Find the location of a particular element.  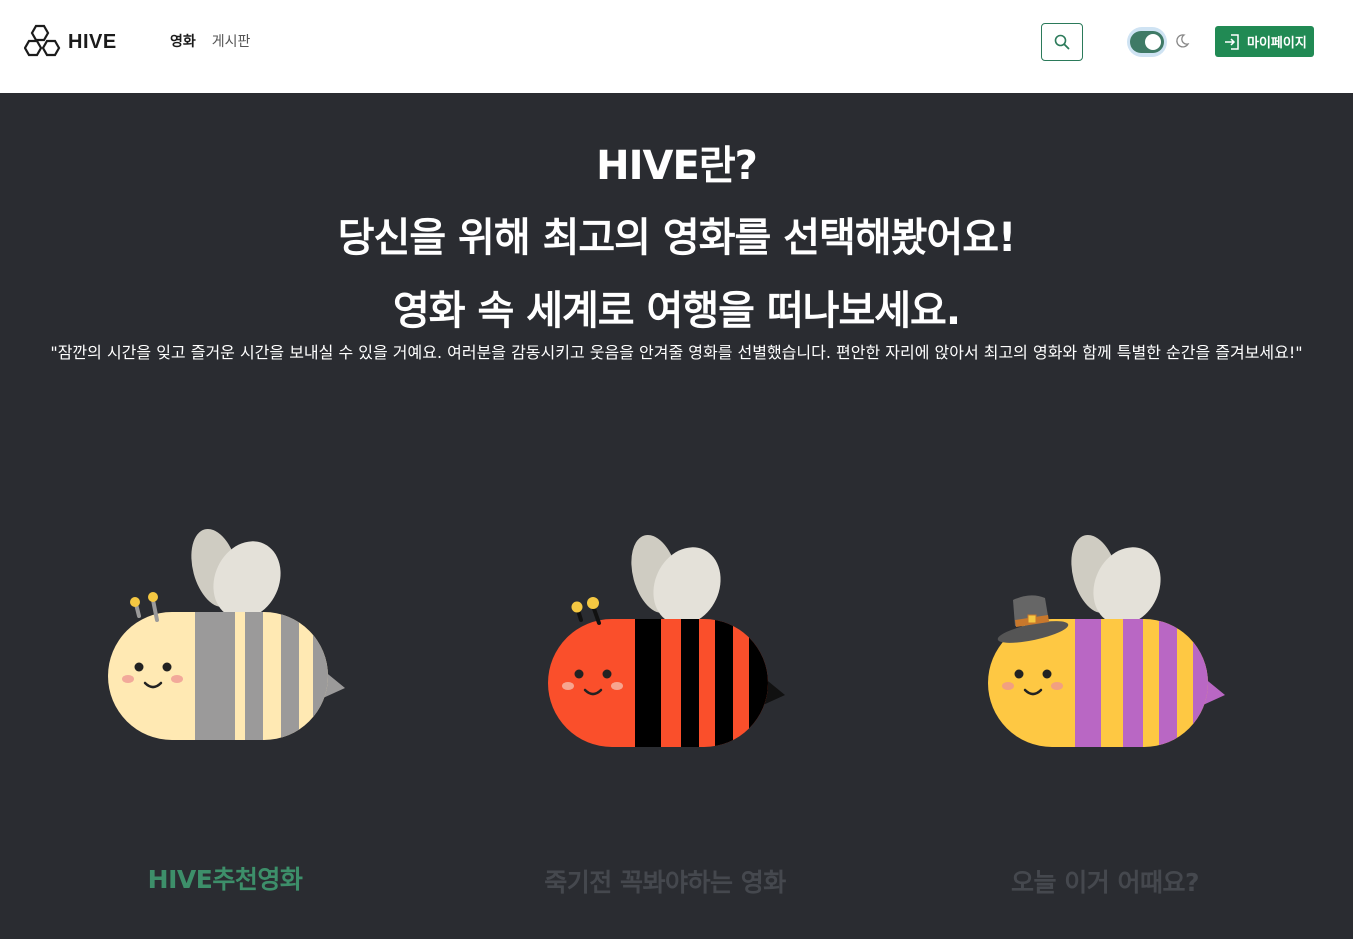

hero-subtitle-1: 당신을 위해 최고의 영화를 선택해봤어요! is located at coordinates (677, 238).